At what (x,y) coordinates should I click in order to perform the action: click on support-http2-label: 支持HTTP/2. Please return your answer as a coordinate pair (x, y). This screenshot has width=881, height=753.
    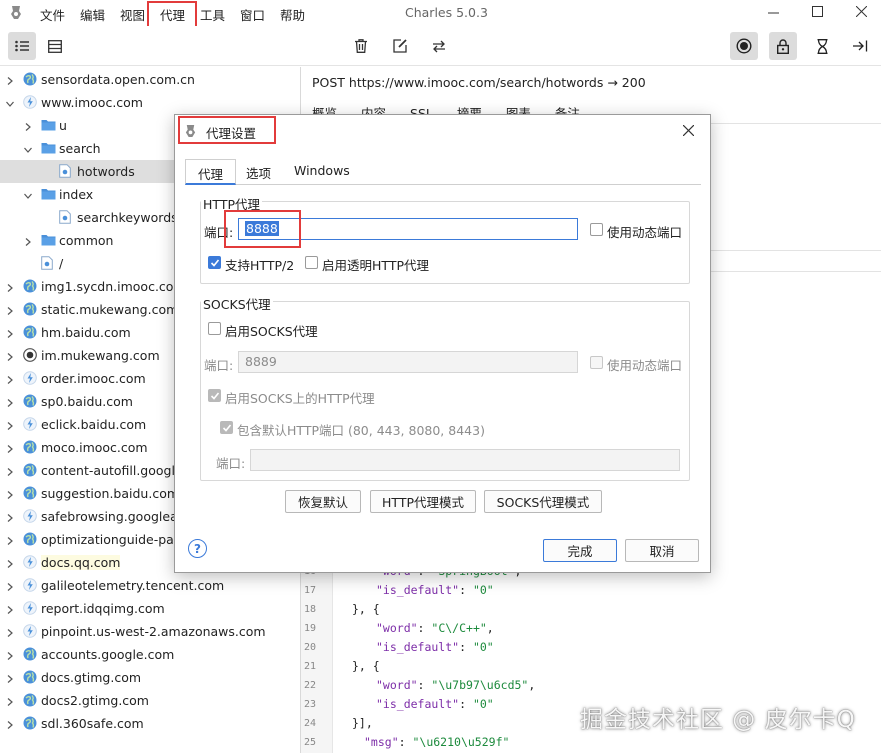
    Looking at the image, I should click on (260, 265).